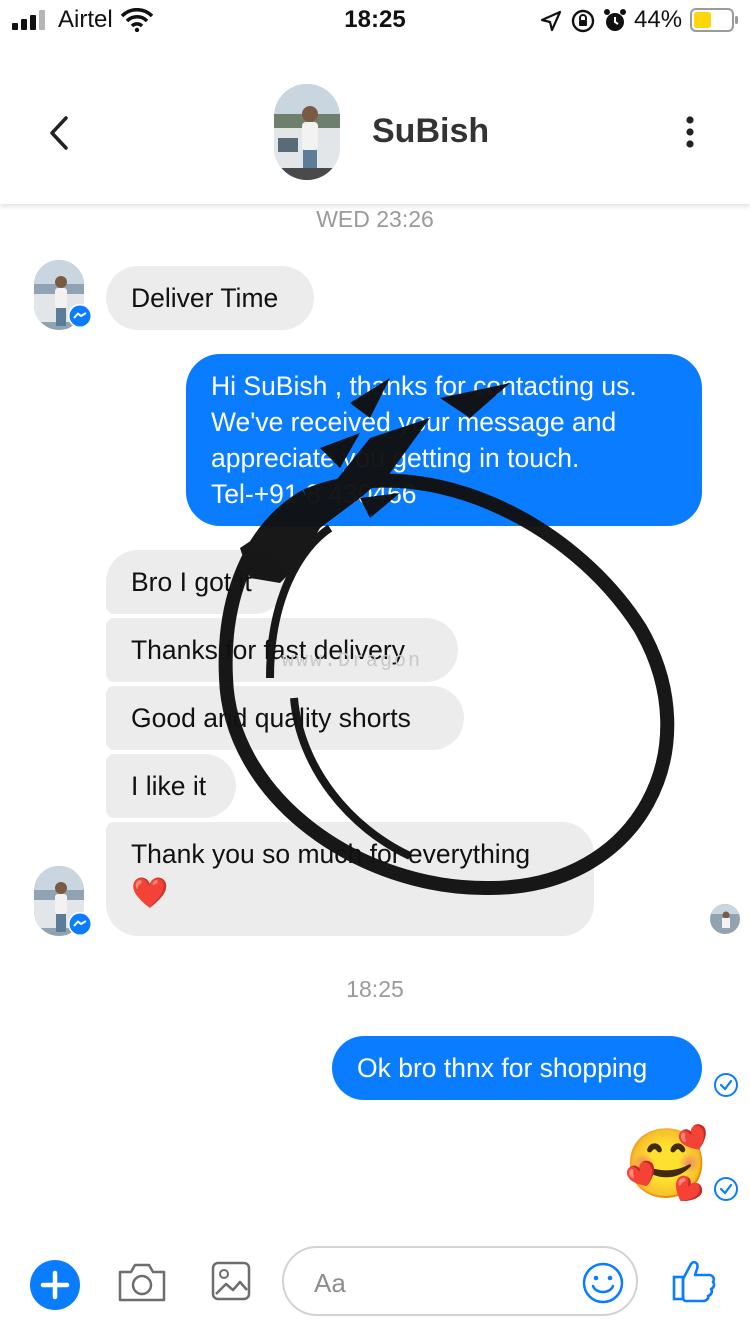 Image resolution: width=750 pixels, height=1334 pixels. What do you see at coordinates (375, 219) in the screenshot?
I see `timestamp-divider: WED 23:26` at bounding box center [375, 219].